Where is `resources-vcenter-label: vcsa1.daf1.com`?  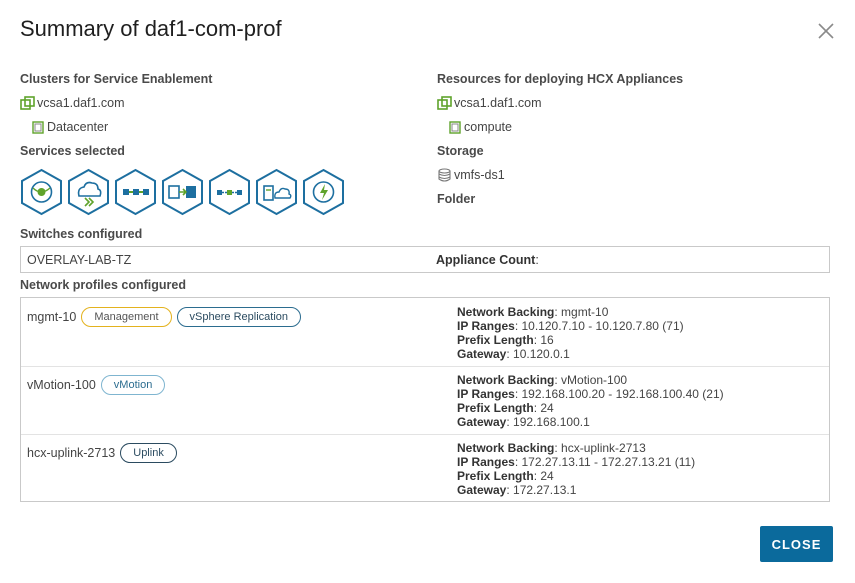
resources-vcenter-label: vcsa1.daf1.com is located at coordinates (498, 103).